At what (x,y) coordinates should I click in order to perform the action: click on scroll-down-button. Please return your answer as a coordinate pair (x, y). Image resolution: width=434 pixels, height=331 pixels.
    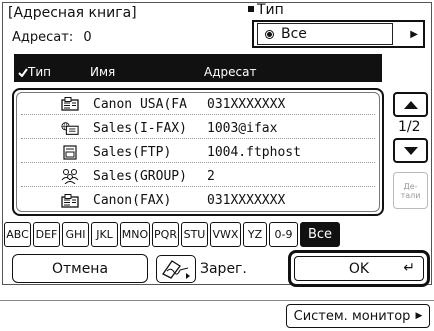
    Looking at the image, I should click on (410, 150).